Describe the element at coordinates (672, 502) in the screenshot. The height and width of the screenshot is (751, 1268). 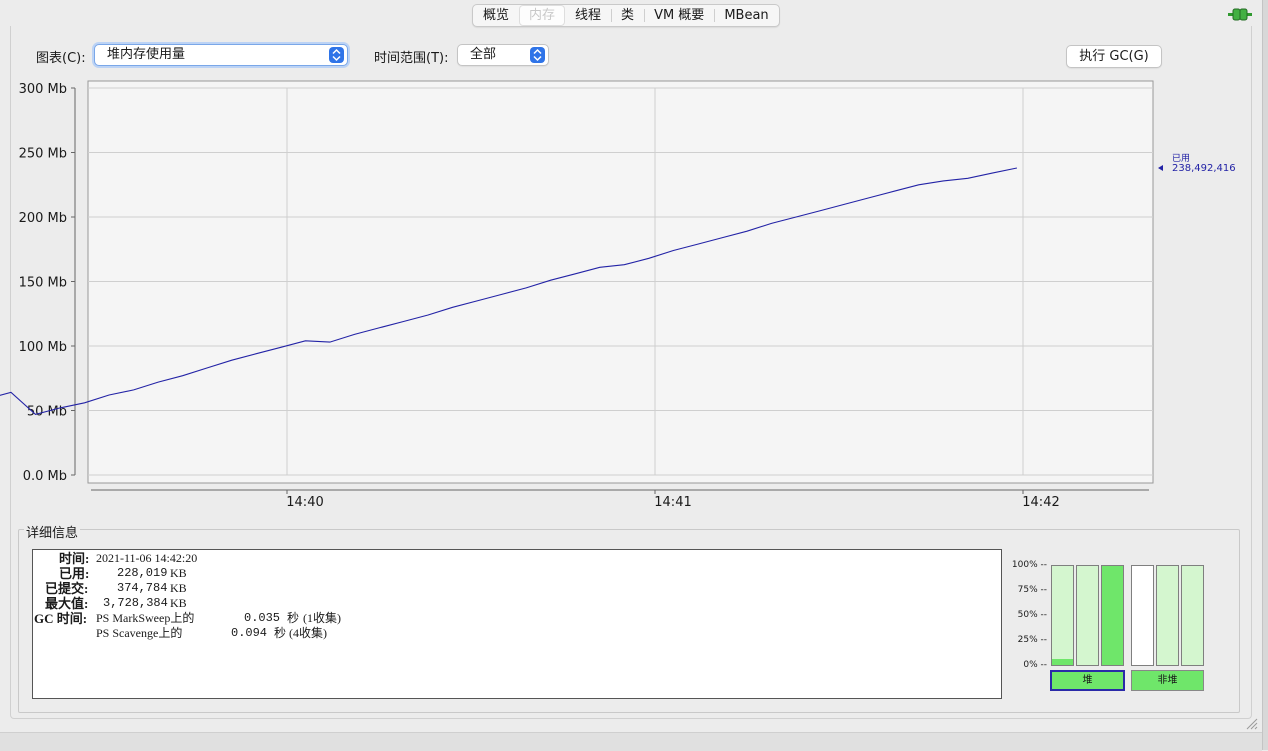
I see `x-tick-label: 14:41` at that location.